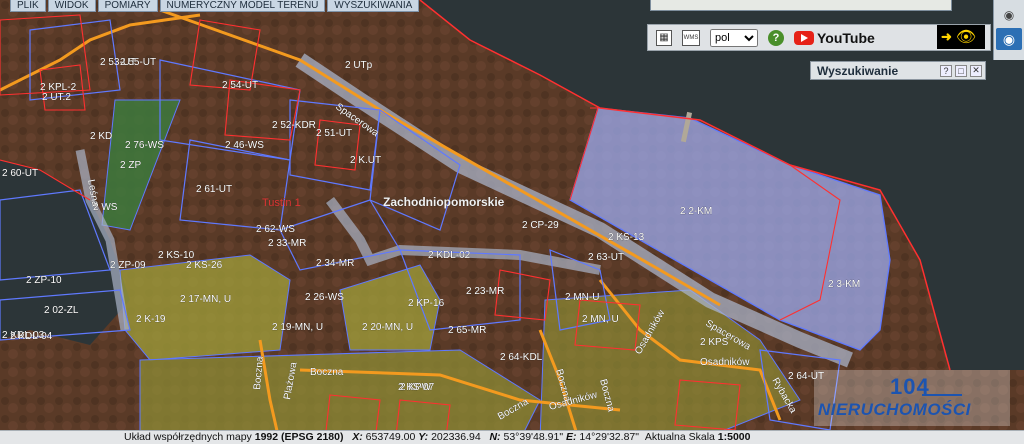  What do you see at coordinates (20, 173) in the screenshot?
I see `parcel-label: 2 60-UT` at bounding box center [20, 173].